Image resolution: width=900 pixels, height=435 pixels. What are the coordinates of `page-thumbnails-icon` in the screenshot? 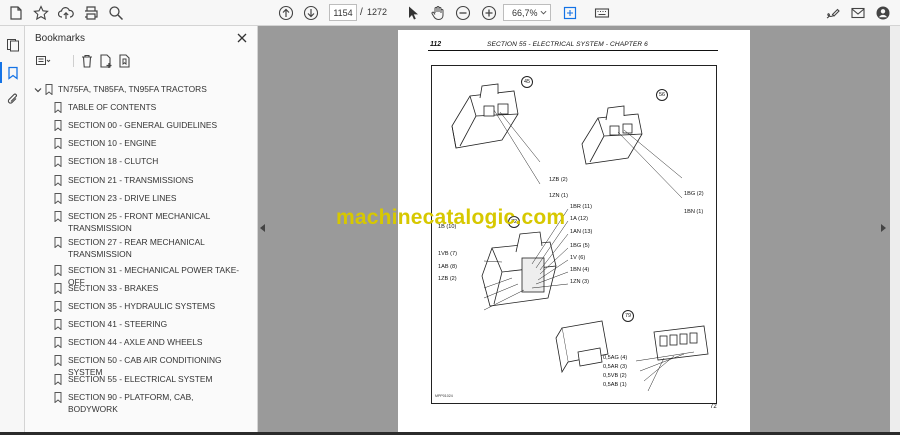 It's located at (12, 44).